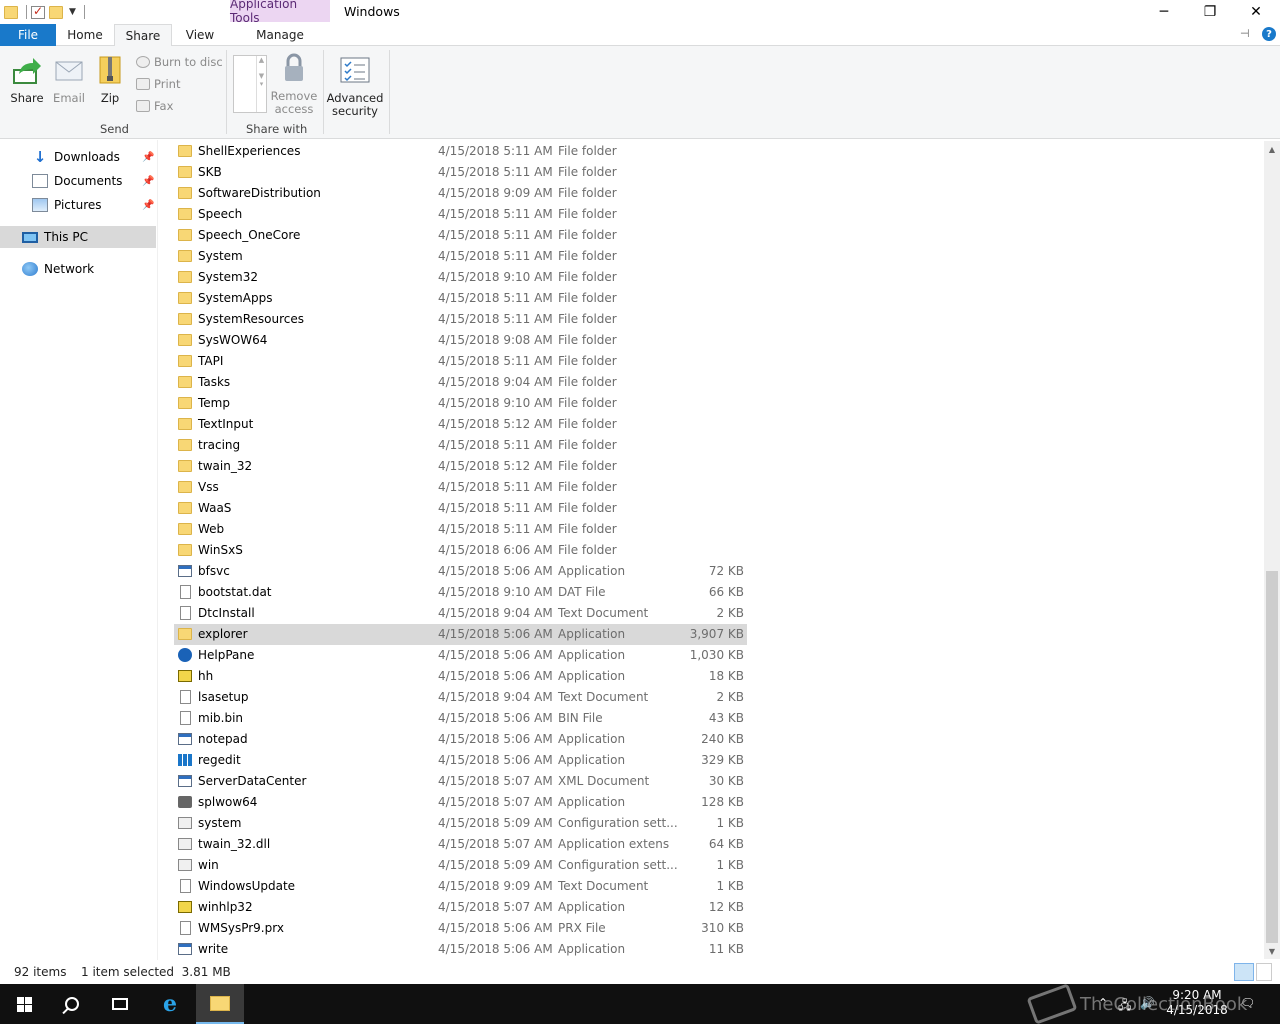 Image resolution: width=1280 pixels, height=1024 pixels. I want to click on file-row: SysWOW64 4/15/2018 9:08 AM File folder, so click(460, 340).